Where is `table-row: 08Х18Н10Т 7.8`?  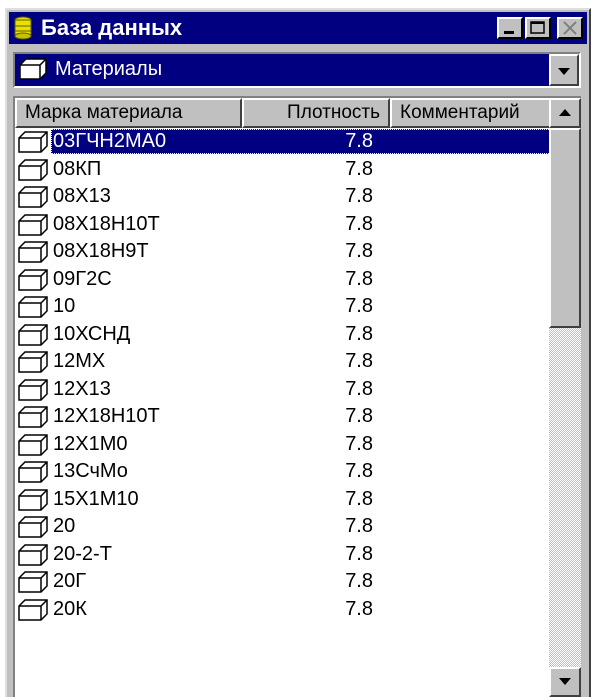 table-row: 08Х18Н10Т 7.8 is located at coordinates (283, 225).